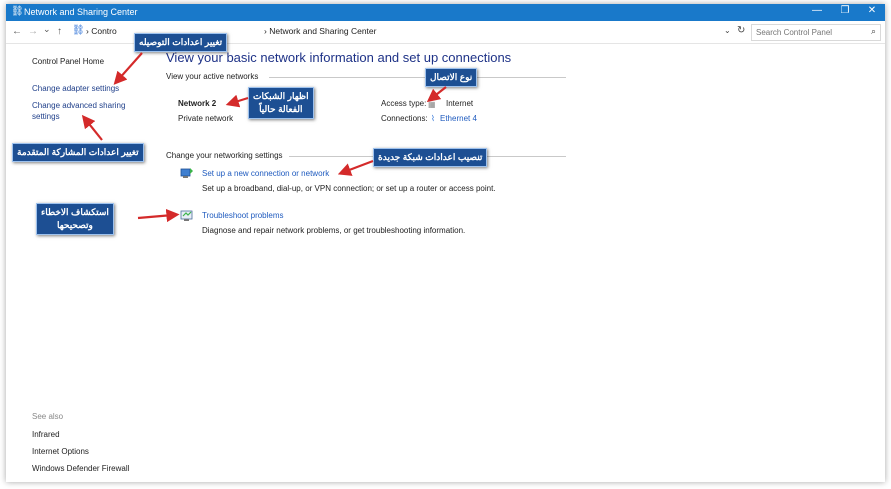 Image resolution: width=891 pixels, height=489 pixels. Describe the element at coordinates (17, 11) in the screenshot. I see `network-icon: ⛓` at that location.